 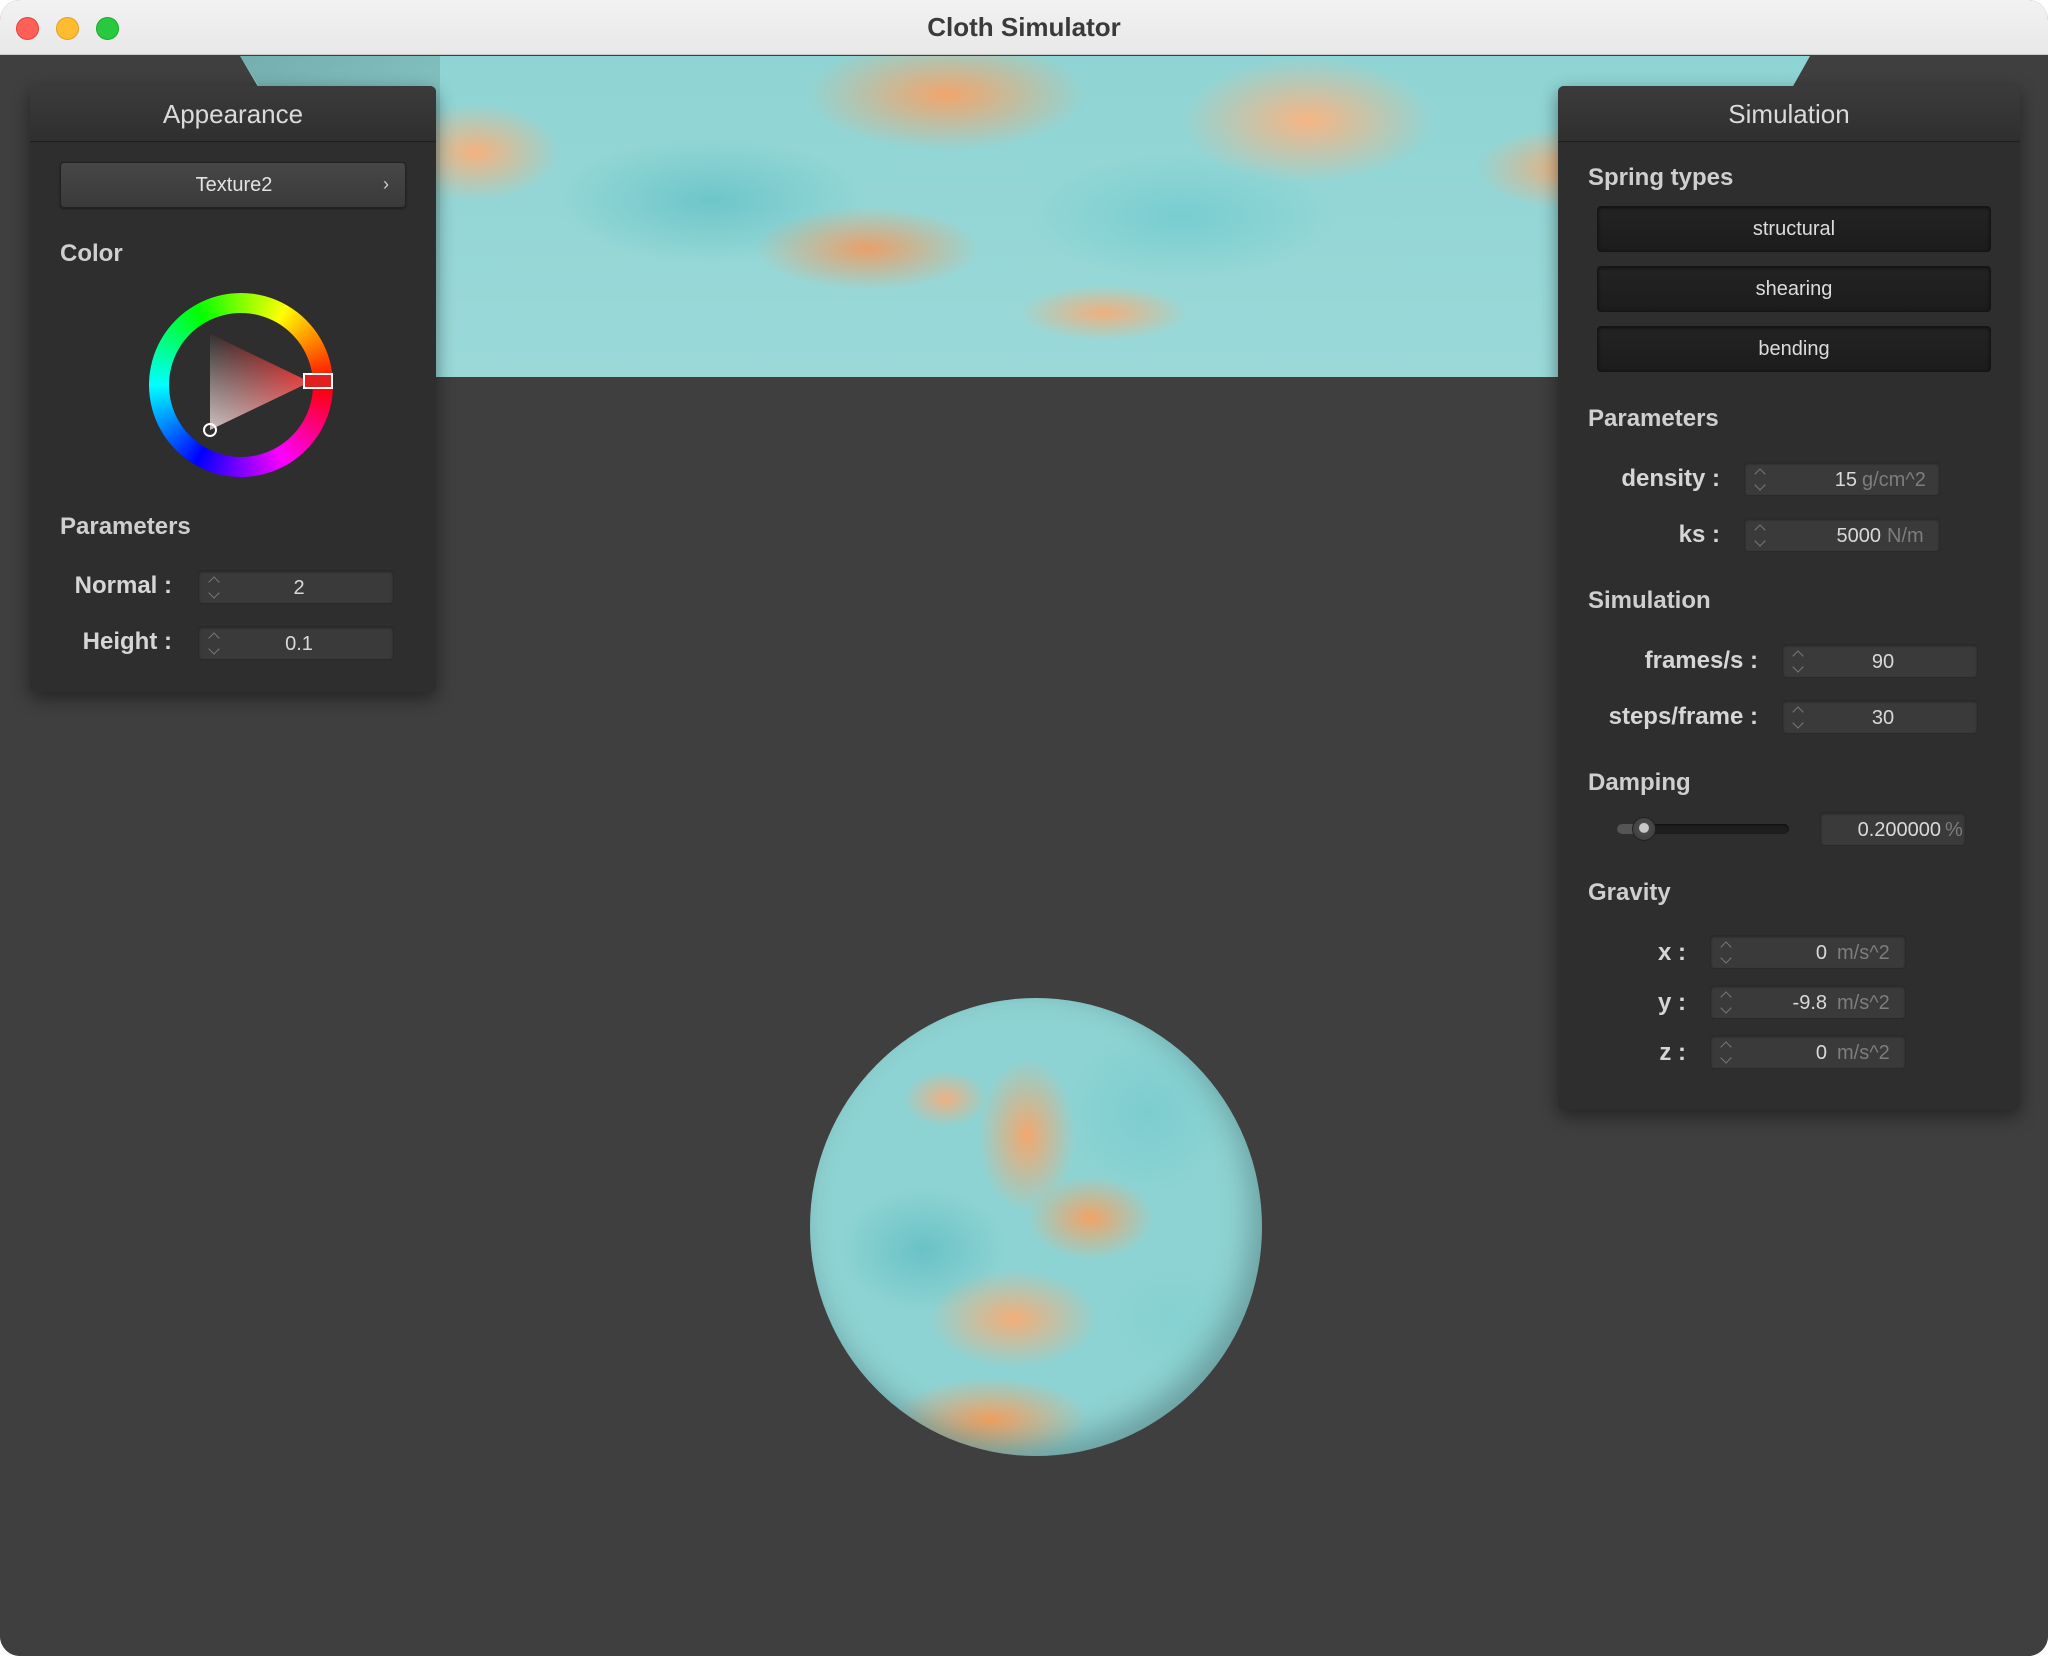 I want to click on frames-per-second-input: 90, so click(x=1880, y=661).